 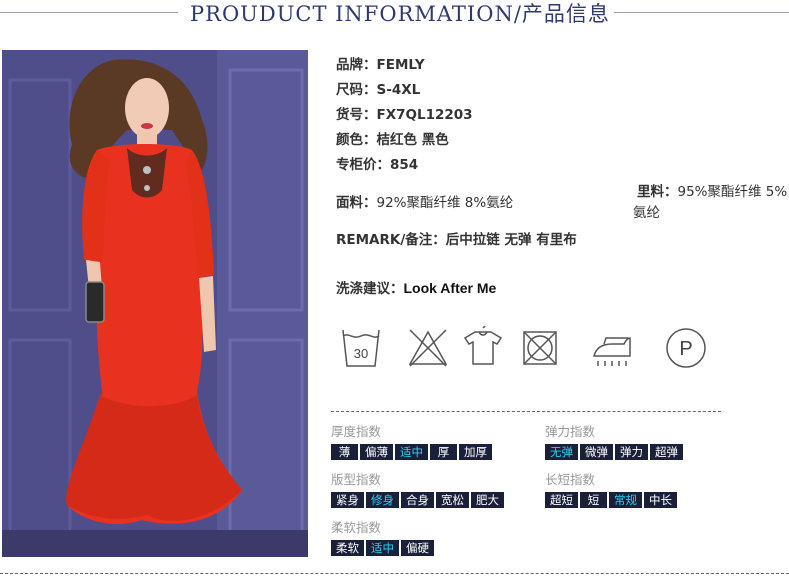 I want to click on thickness-option-selected: 适中, so click(x=411, y=452).